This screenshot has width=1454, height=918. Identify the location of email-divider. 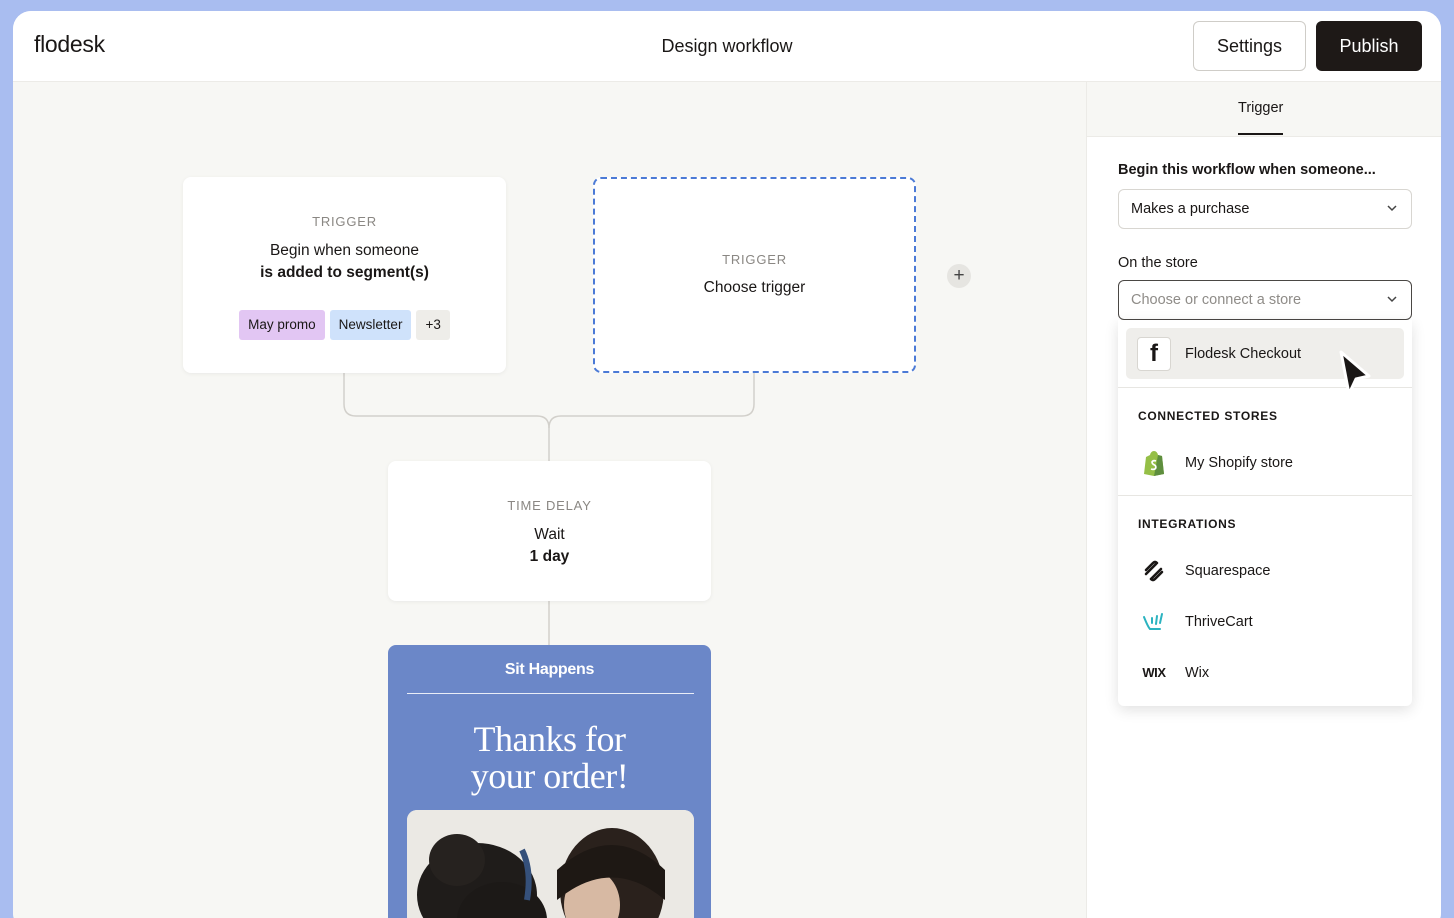
(550, 693).